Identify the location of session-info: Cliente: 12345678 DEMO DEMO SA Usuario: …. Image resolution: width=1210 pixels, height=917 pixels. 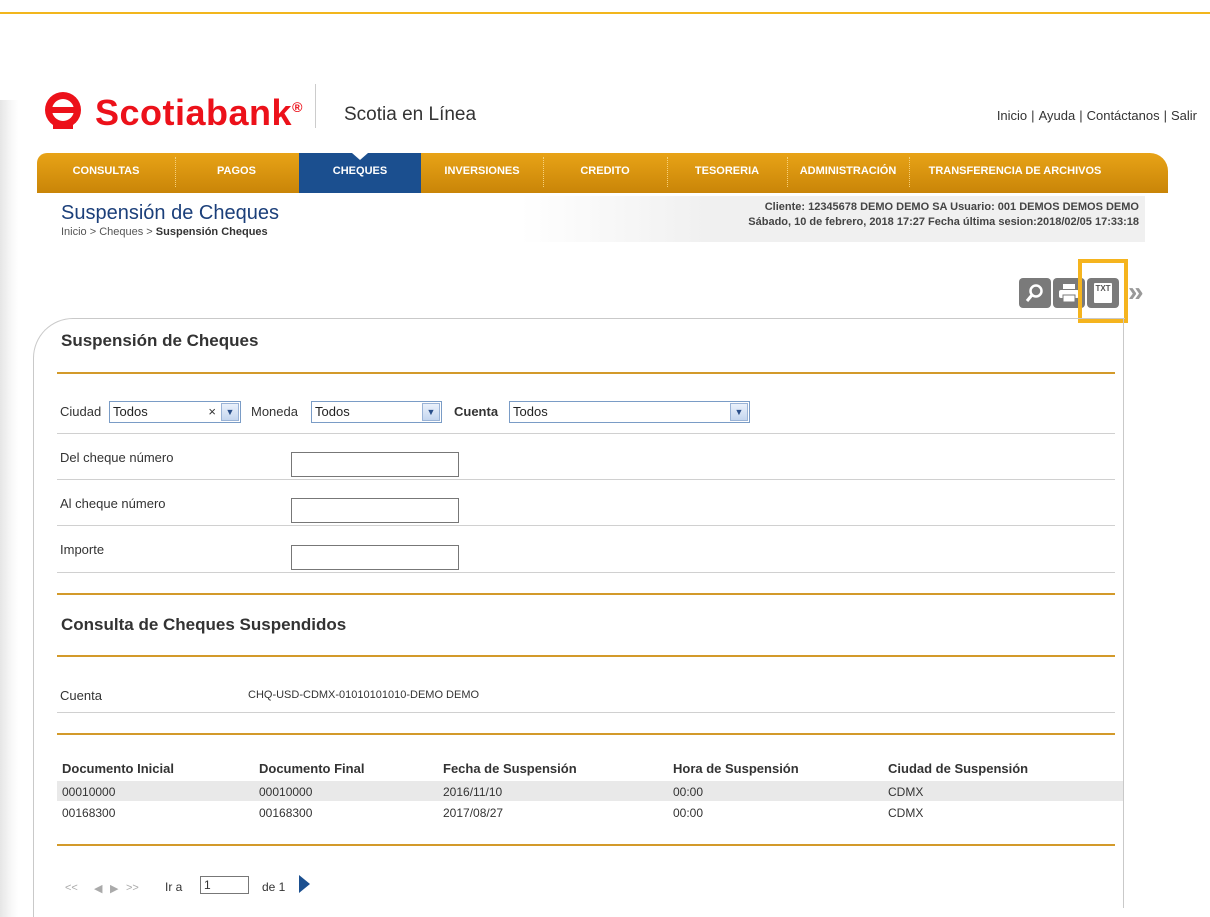
(832, 219).